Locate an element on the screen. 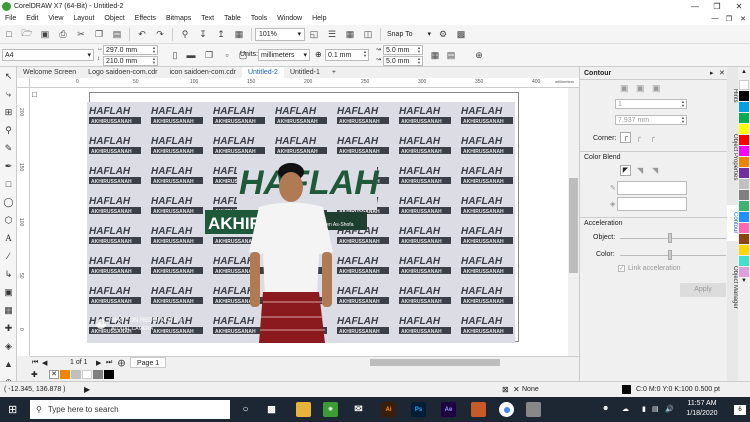 Image resolution: width=750 pixels, height=422 pixels. menu-edit: Edit is located at coordinates (32, 18).